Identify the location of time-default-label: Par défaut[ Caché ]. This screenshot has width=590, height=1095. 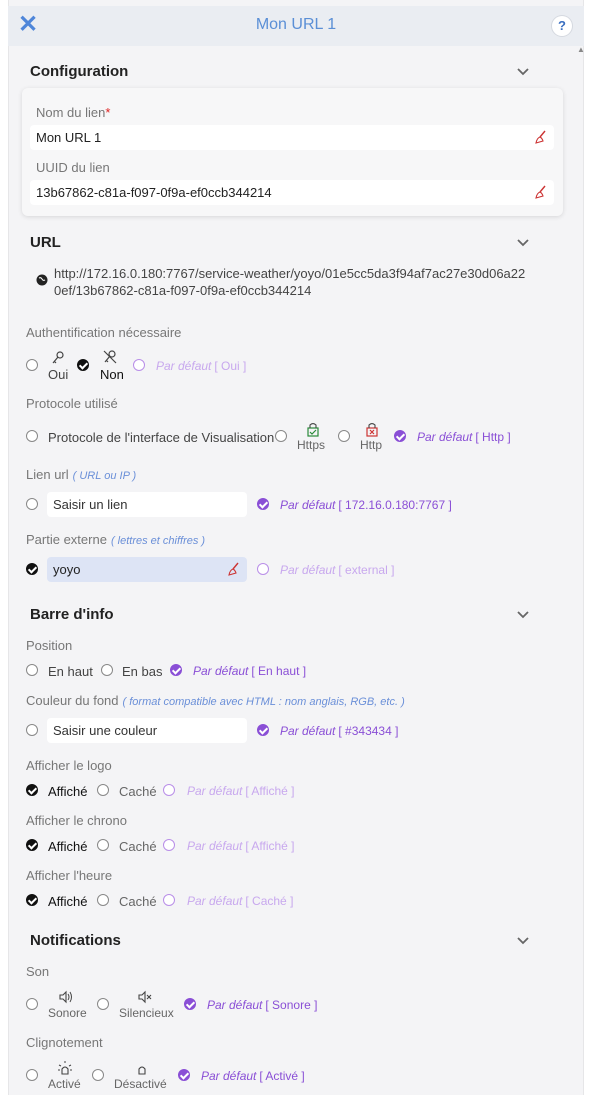
(240, 901).